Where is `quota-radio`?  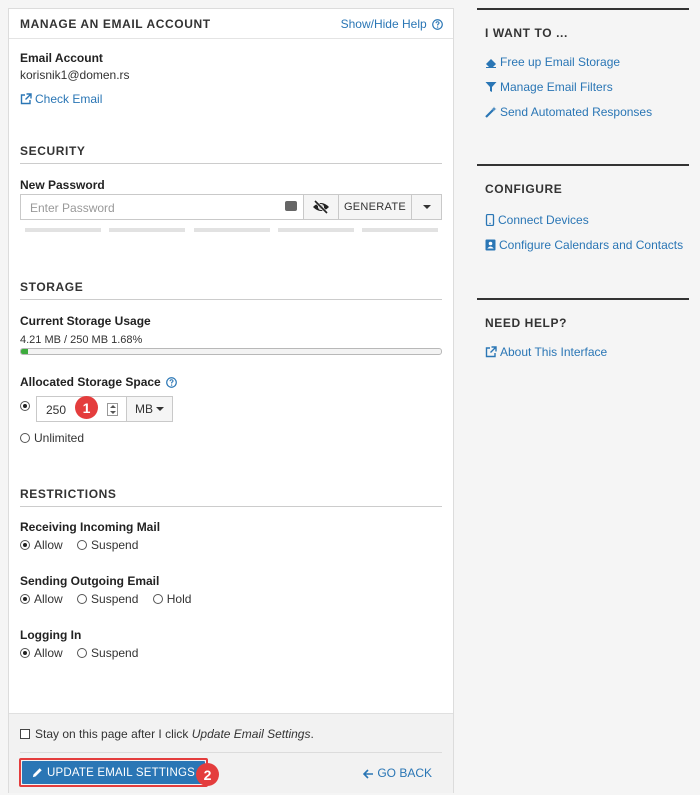 quota-radio is located at coordinates (27, 406).